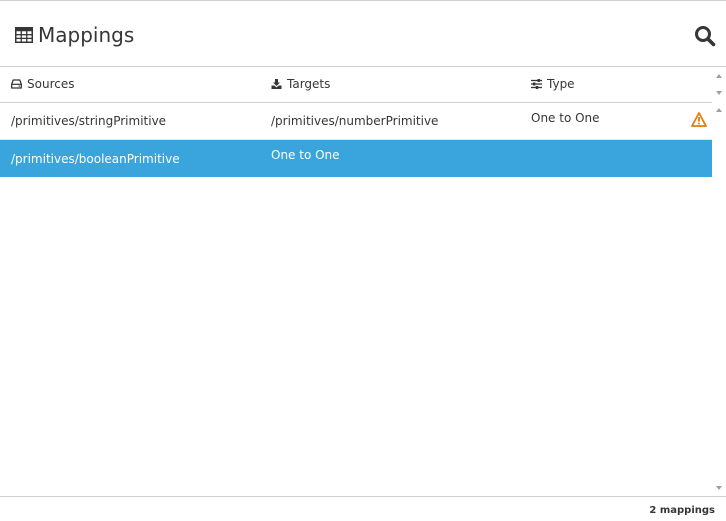 The width and height of the screenshot is (726, 521). What do you see at coordinates (705, 36) in the screenshot?
I see `search-icon` at bounding box center [705, 36].